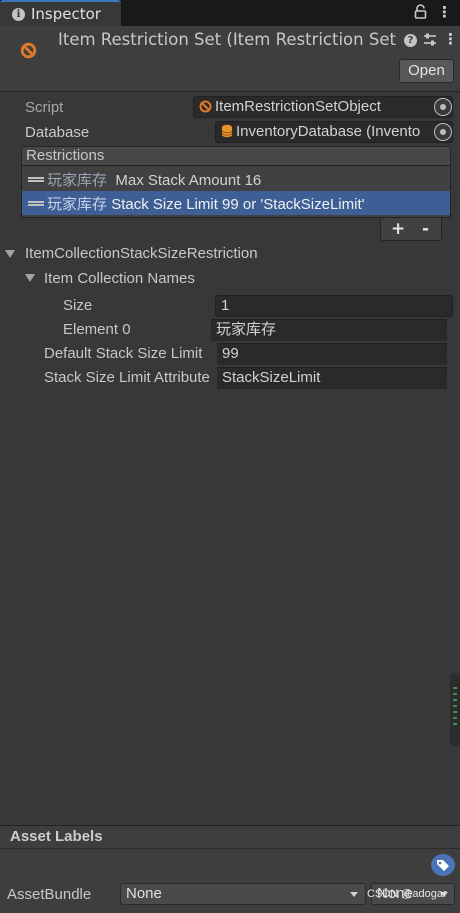 This screenshot has width=460, height=913. I want to click on tab-title: Inspector, so click(66, 14).